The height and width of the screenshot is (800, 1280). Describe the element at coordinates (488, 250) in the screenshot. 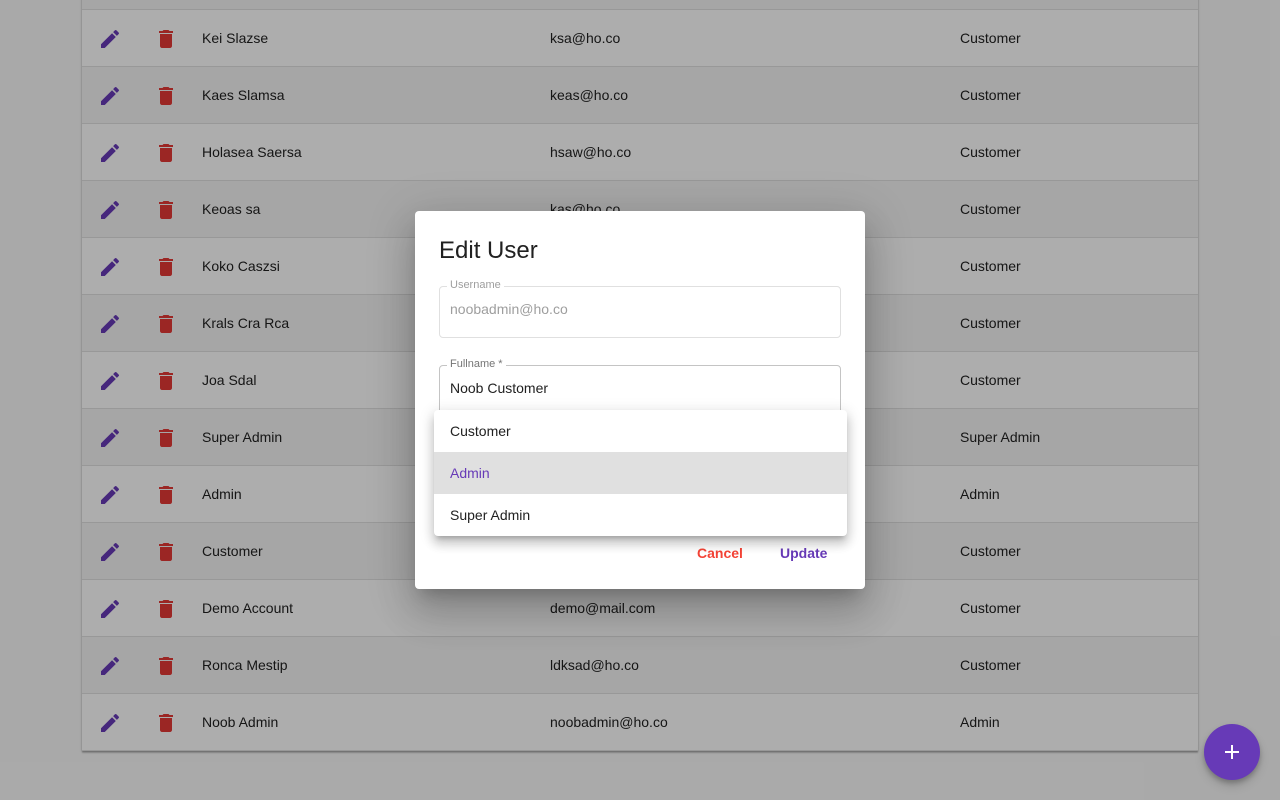

I see `dialog-title: Edit User` at that location.